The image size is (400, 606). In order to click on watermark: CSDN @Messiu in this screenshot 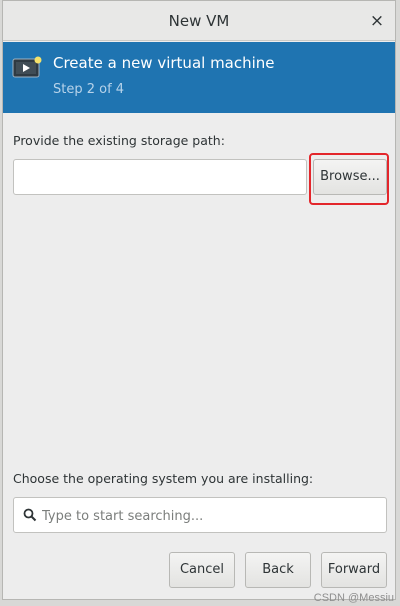, I will do `click(353, 598)`.